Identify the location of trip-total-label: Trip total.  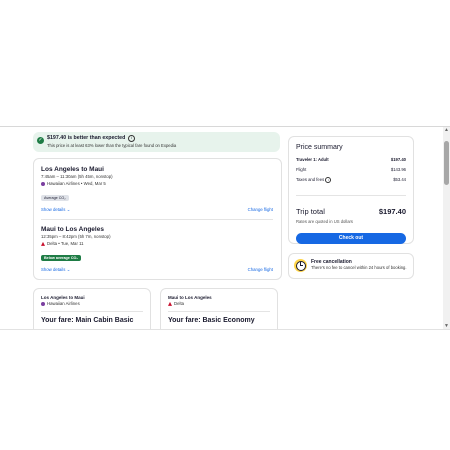
(310, 211).